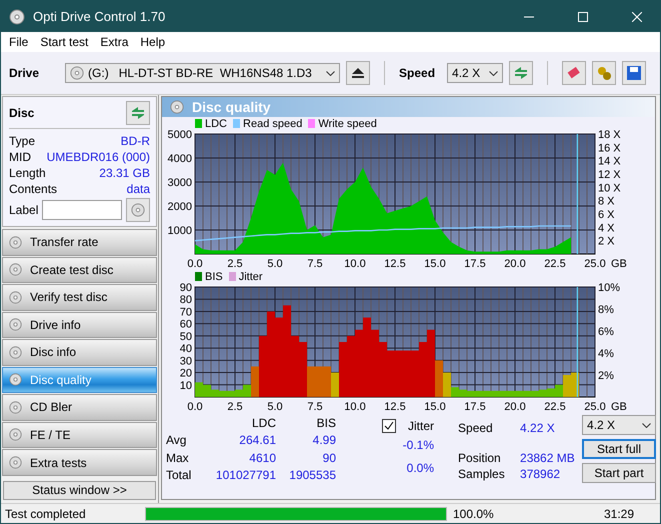  I want to click on info-value: 4.22 X, so click(538, 428).